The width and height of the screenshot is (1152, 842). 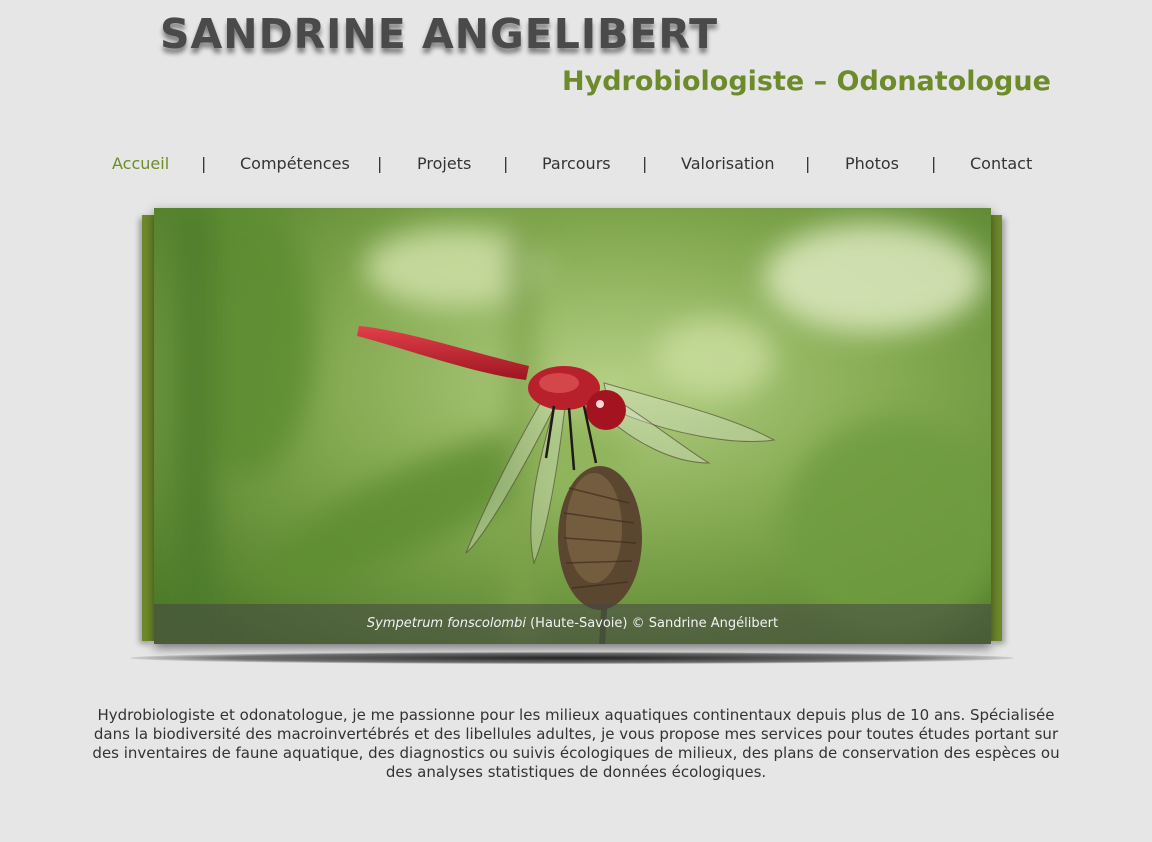 I want to click on slider-shadow, so click(x=572, y=658).